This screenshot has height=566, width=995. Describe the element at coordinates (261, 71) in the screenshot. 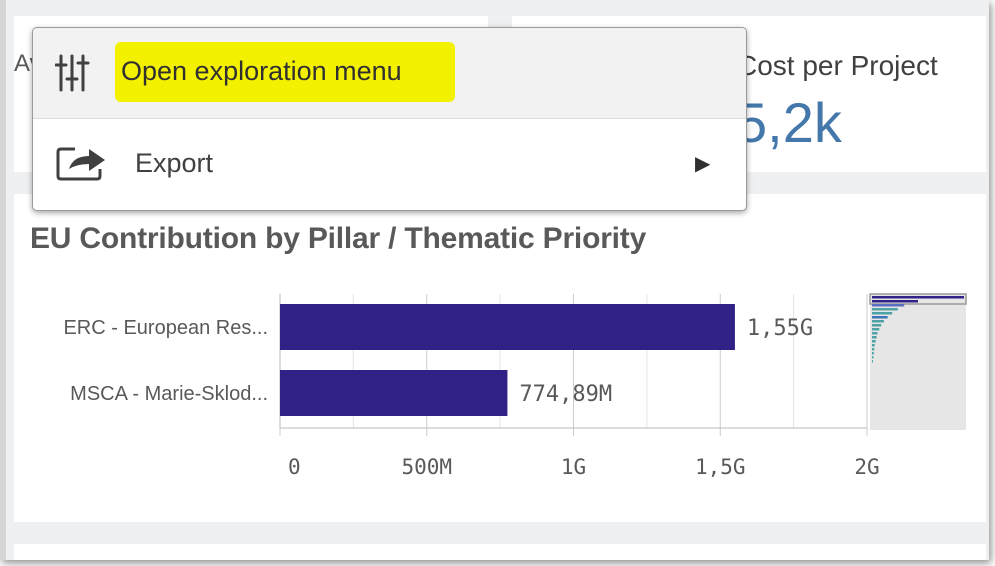

I see `menu-item-label: Open exploration menu` at that location.